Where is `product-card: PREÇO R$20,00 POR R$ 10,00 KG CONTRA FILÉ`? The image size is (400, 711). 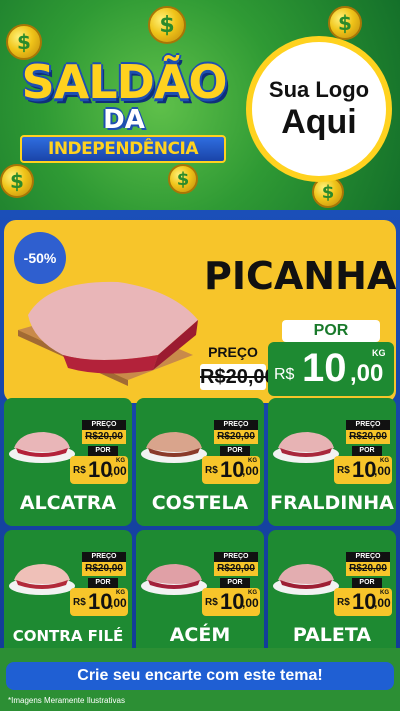
product-card: PREÇO R$20,00 POR R$ 10,00 KG CONTRA FILÉ is located at coordinates (68, 594).